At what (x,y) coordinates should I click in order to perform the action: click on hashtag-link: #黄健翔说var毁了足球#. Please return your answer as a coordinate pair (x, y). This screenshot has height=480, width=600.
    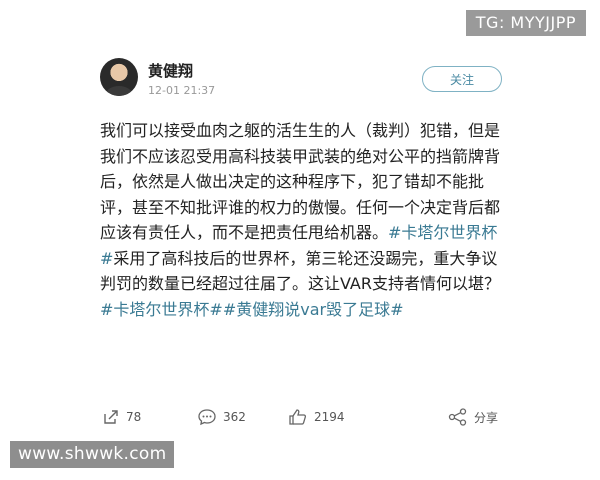
    Looking at the image, I should click on (313, 309).